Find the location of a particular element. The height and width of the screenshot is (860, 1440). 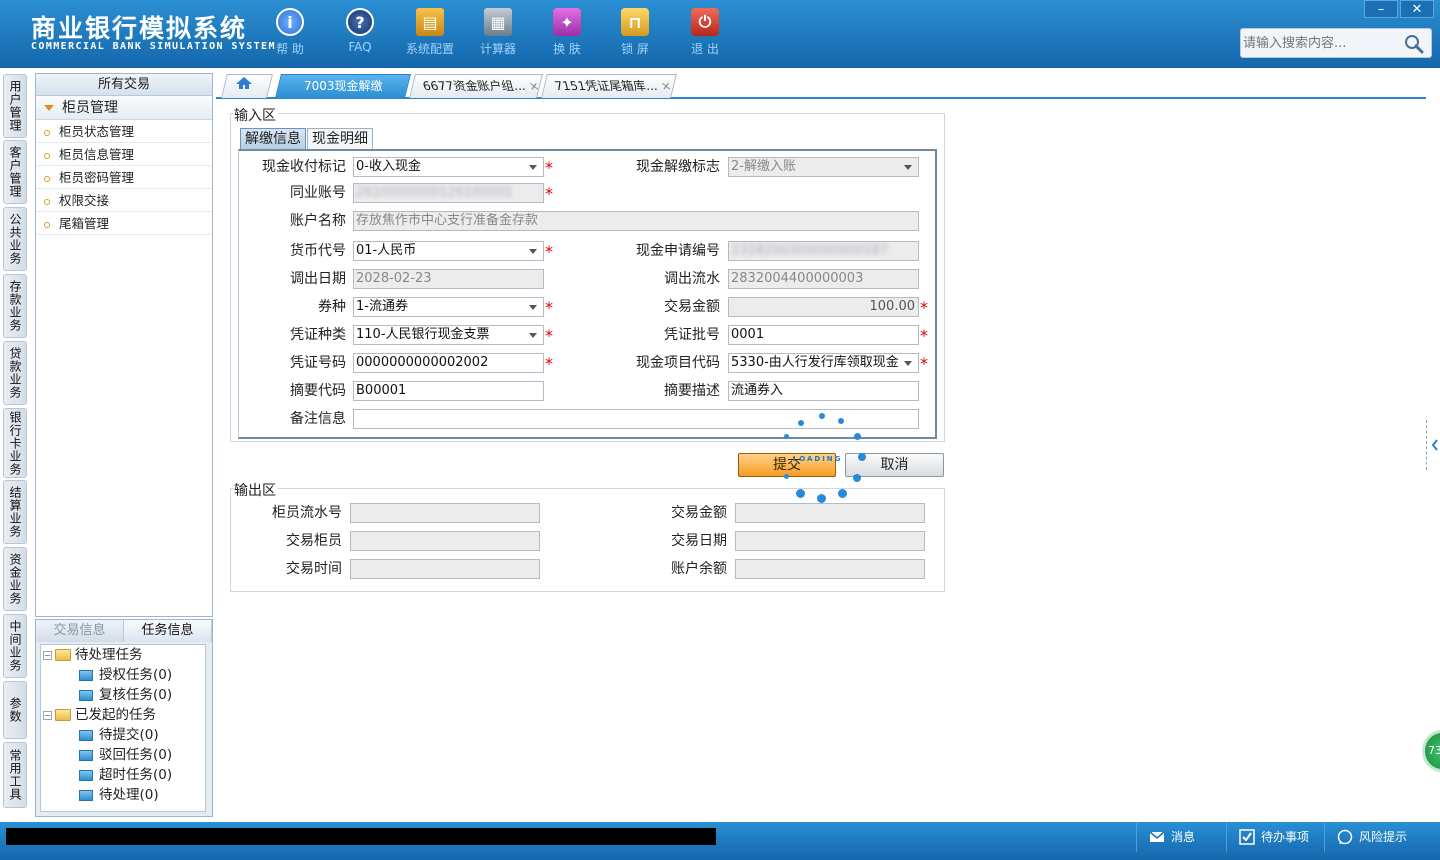

remark-field is located at coordinates (636, 419).